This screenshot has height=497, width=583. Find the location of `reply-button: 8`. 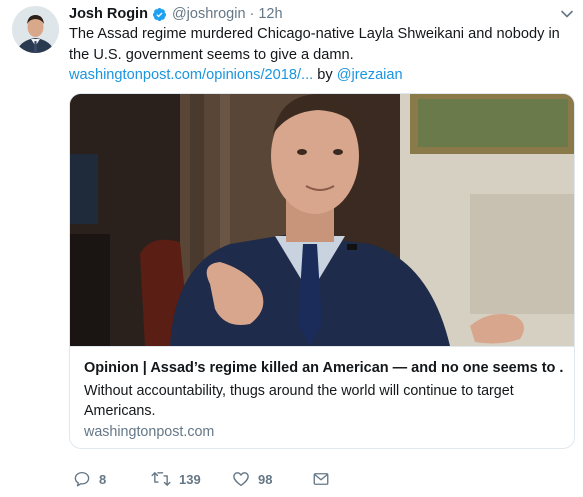

reply-button: 8 is located at coordinates (89, 479).